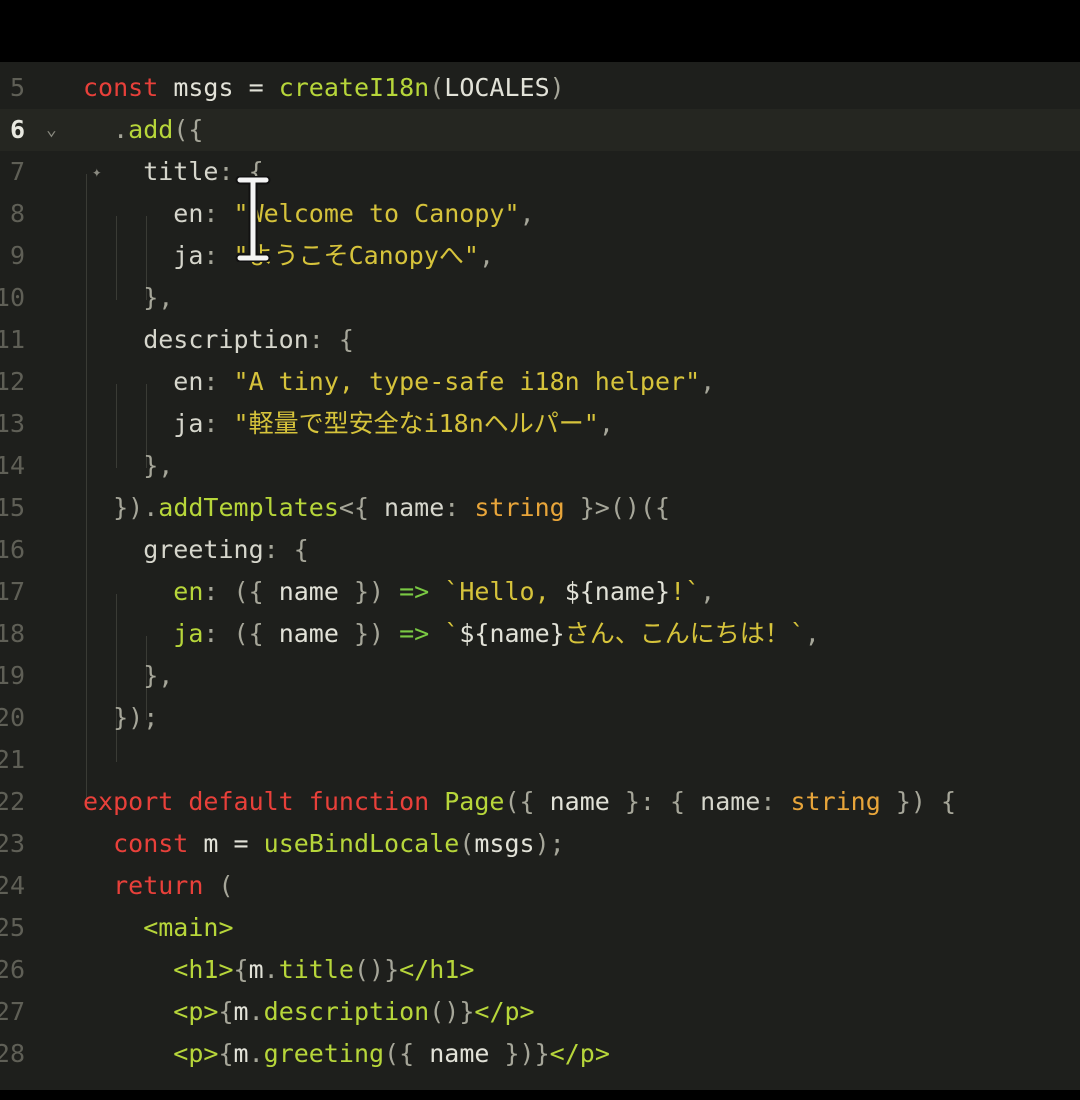 The width and height of the screenshot is (1080, 1100). What do you see at coordinates (97, 171) in the screenshot?
I see `sparkle-icon: ✦` at bounding box center [97, 171].